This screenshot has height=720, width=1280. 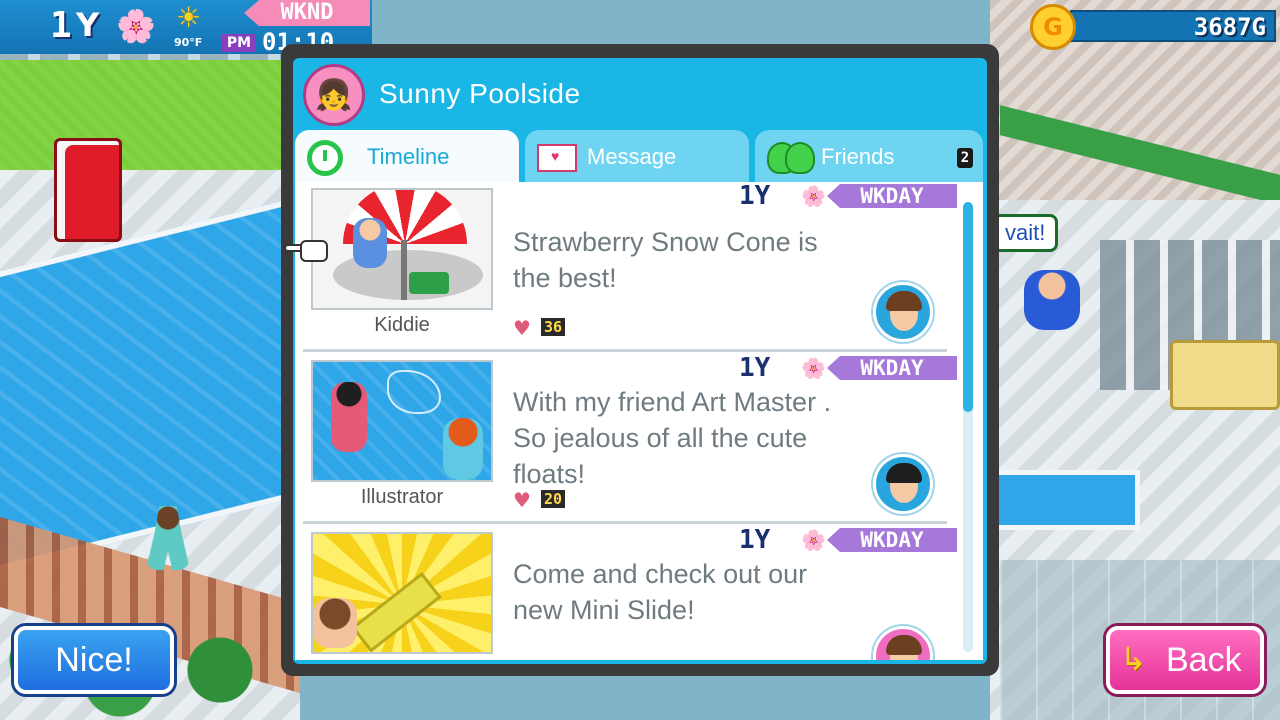 What do you see at coordinates (239, 43) in the screenshot?
I see `hud-ampm: PM` at bounding box center [239, 43].